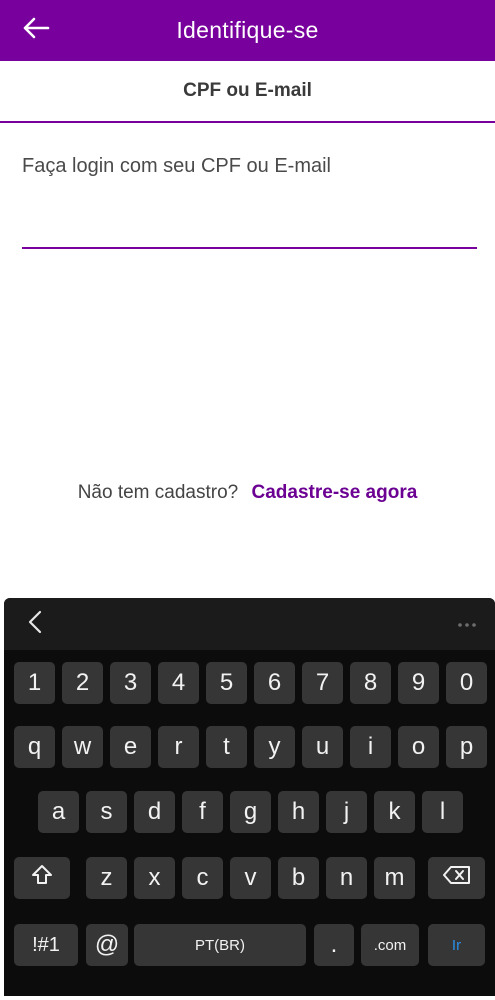  What do you see at coordinates (335, 492) in the screenshot?
I see `signup-link: Cadastre-se agora` at bounding box center [335, 492].